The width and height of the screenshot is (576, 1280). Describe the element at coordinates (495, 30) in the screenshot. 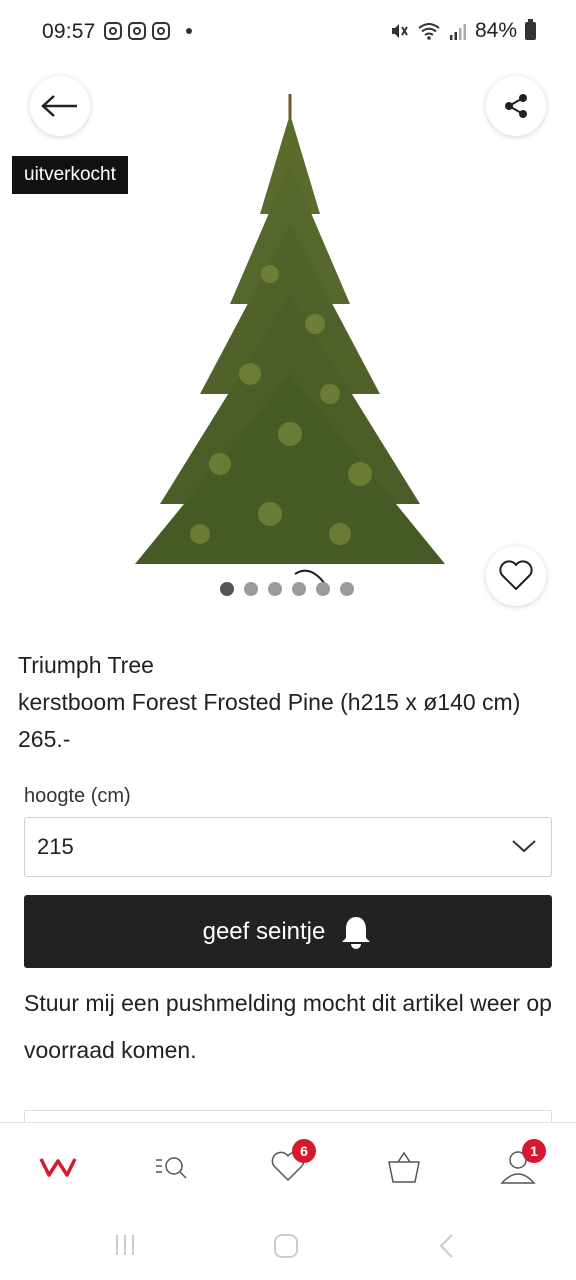

I see `battery-level: 84%` at that location.